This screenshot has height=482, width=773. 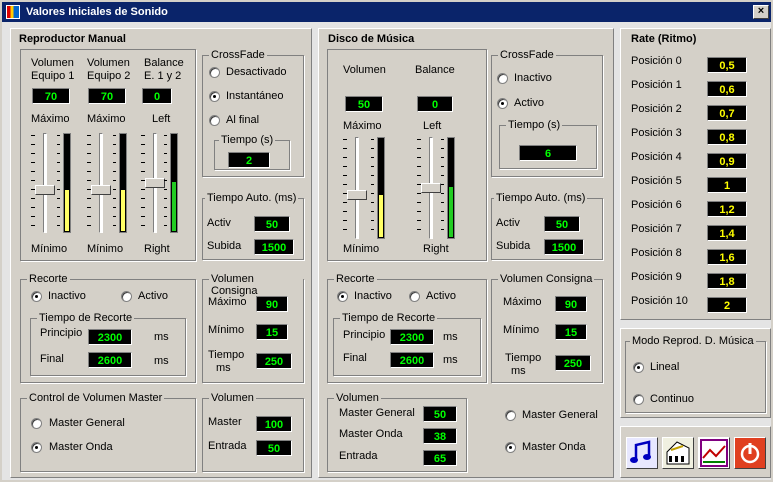 What do you see at coordinates (656, 205) in the screenshot?
I see `rate-label: Posición 6` at bounding box center [656, 205].